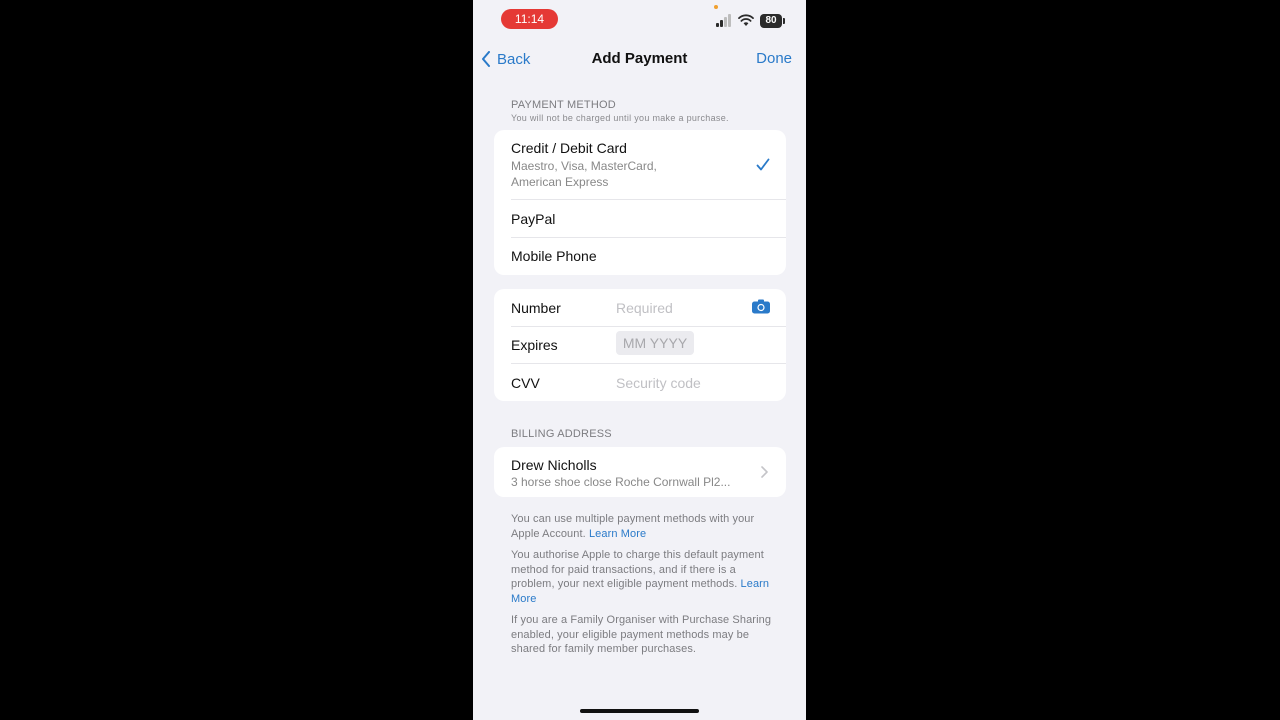  What do you see at coordinates (560, 182) in the screenshot?
I see `option-credit-debit-detail-2: American Express` at bounding box center [560, 182].